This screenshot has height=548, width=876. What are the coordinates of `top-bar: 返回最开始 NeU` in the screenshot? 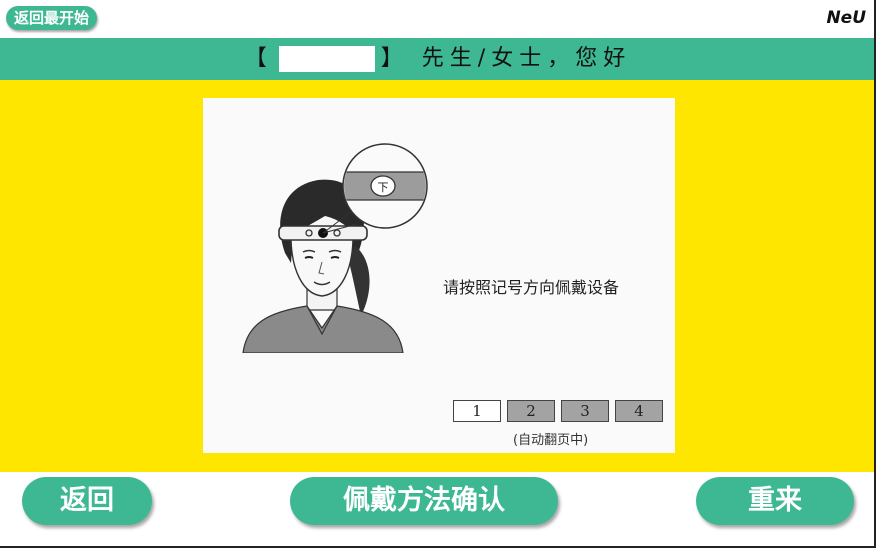 It's located at (438, 19).